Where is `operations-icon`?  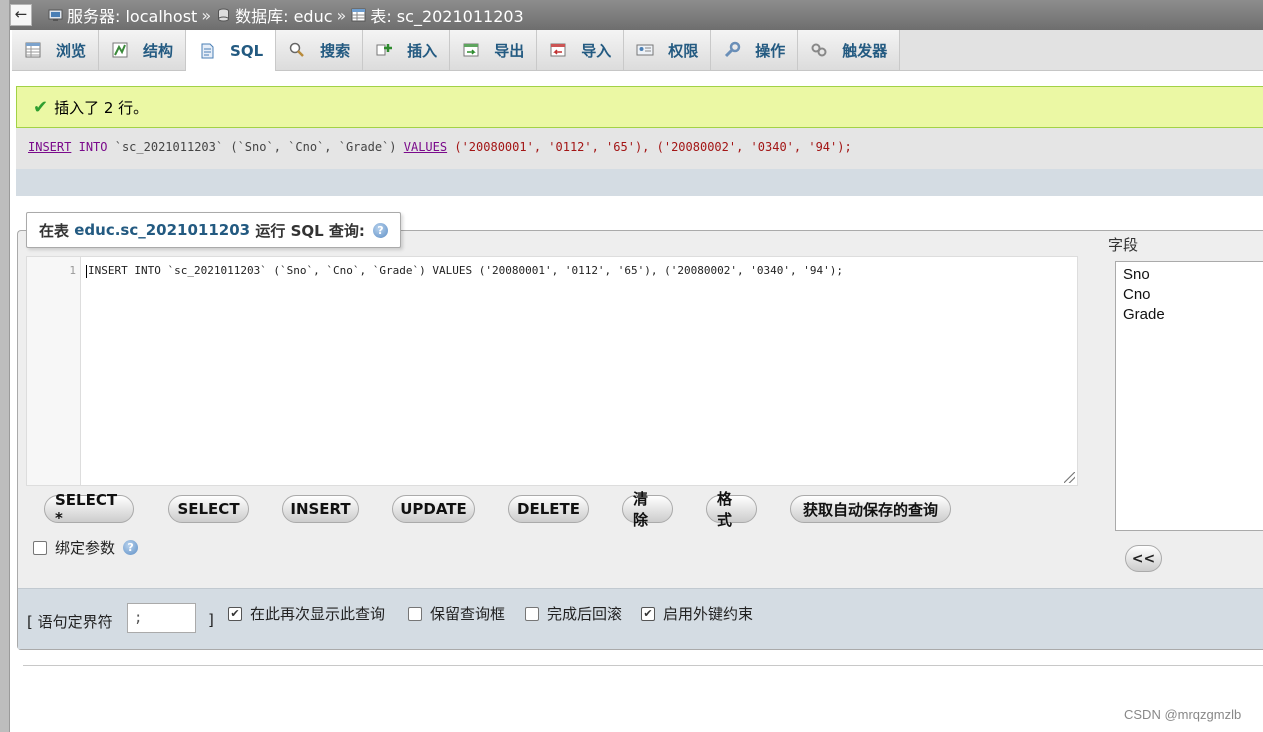
operations-icon is located at coordinates (733, 49).